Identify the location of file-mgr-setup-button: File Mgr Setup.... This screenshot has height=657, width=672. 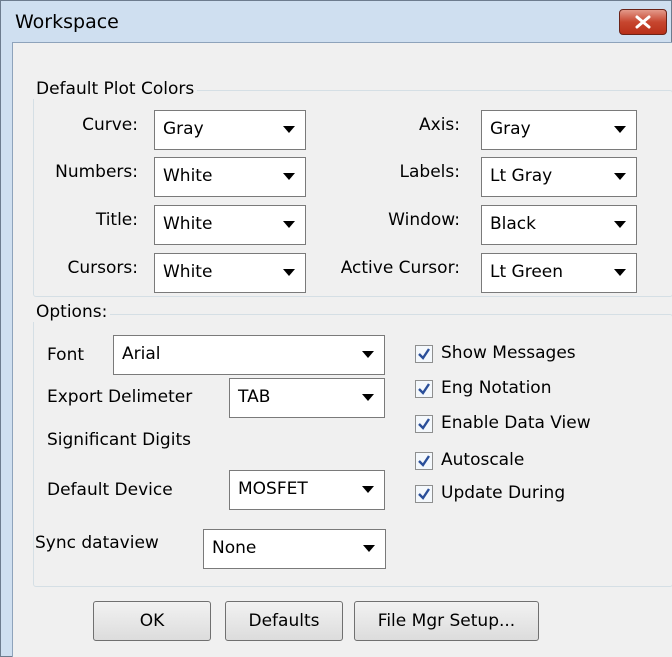
(446, 621).